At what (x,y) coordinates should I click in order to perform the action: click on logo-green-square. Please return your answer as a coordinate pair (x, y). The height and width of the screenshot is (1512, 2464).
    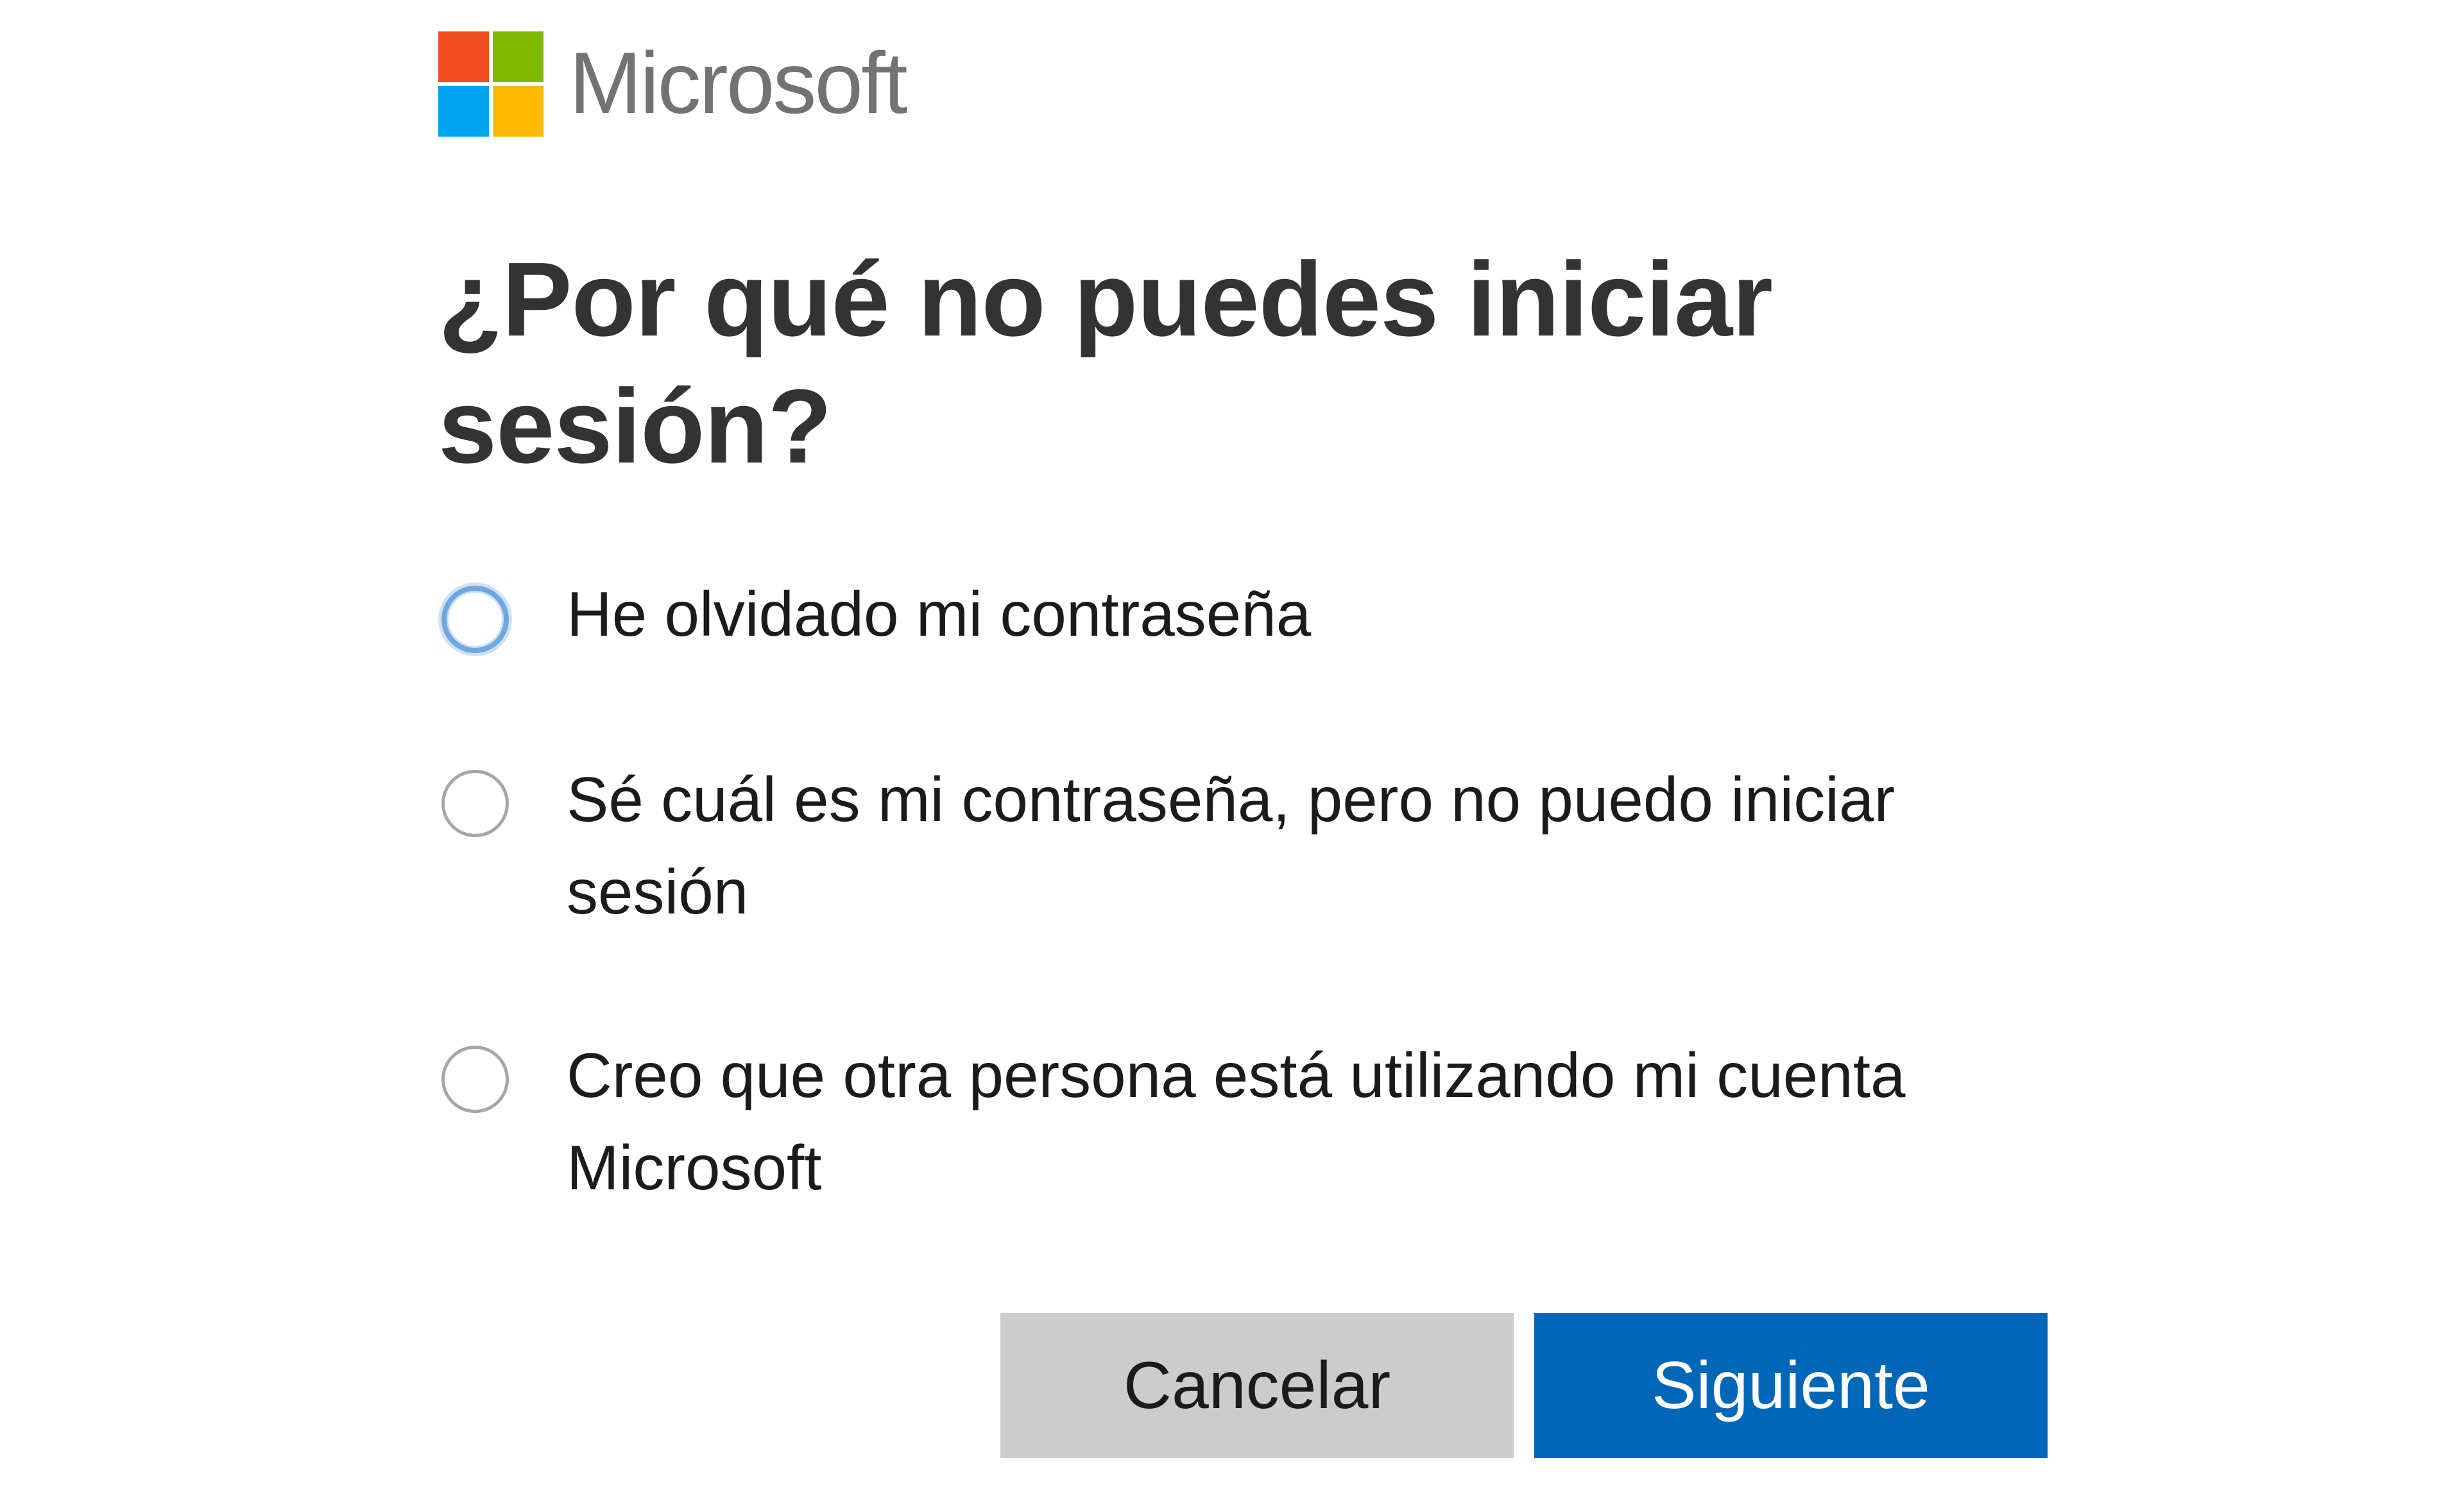
    Looking at the image, I should click on (518, 56).